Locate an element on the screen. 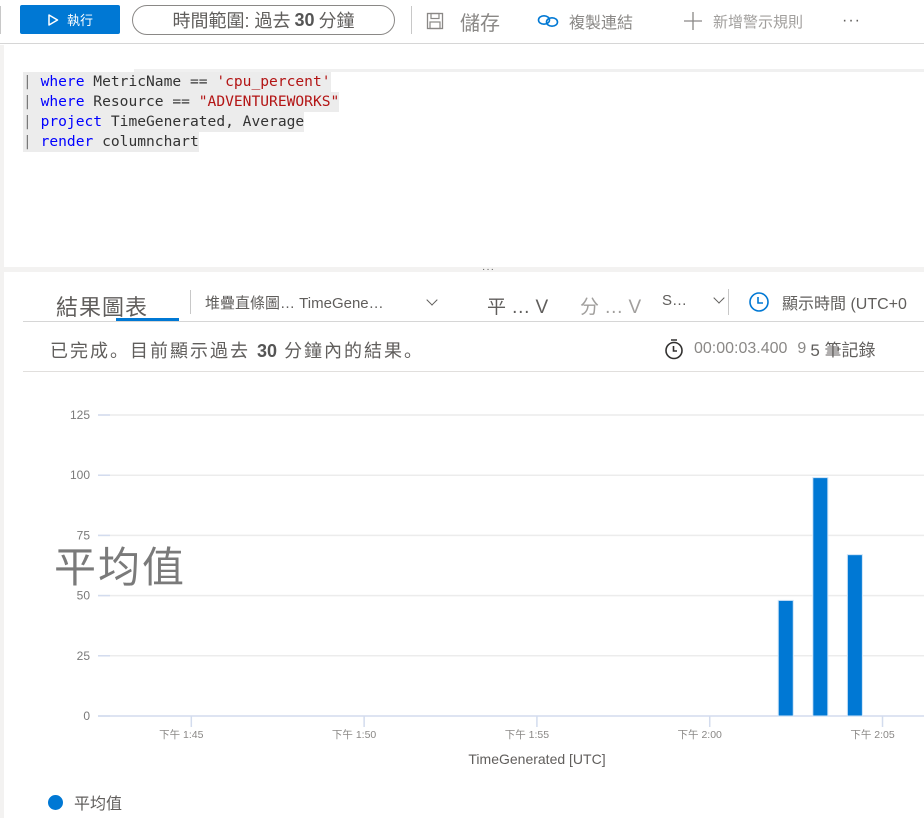  query-toolbar: 執行 時間範圍: 過去 30 分鐘 儲存 複製連結 新增警示規則 ··· is located at coordinates (462, 22).